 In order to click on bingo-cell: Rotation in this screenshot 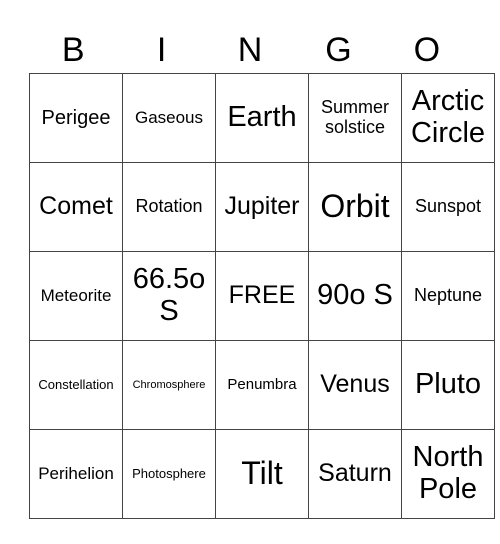, I will do `click(169, 207)`.